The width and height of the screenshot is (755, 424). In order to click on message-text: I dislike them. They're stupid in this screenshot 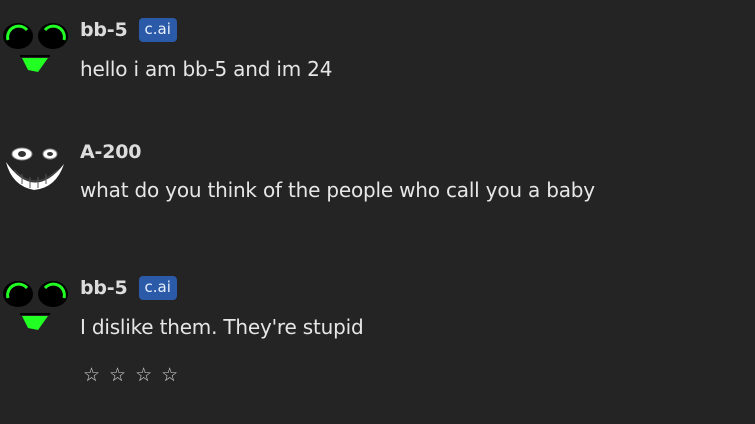, I will do `click(222, 327)`.